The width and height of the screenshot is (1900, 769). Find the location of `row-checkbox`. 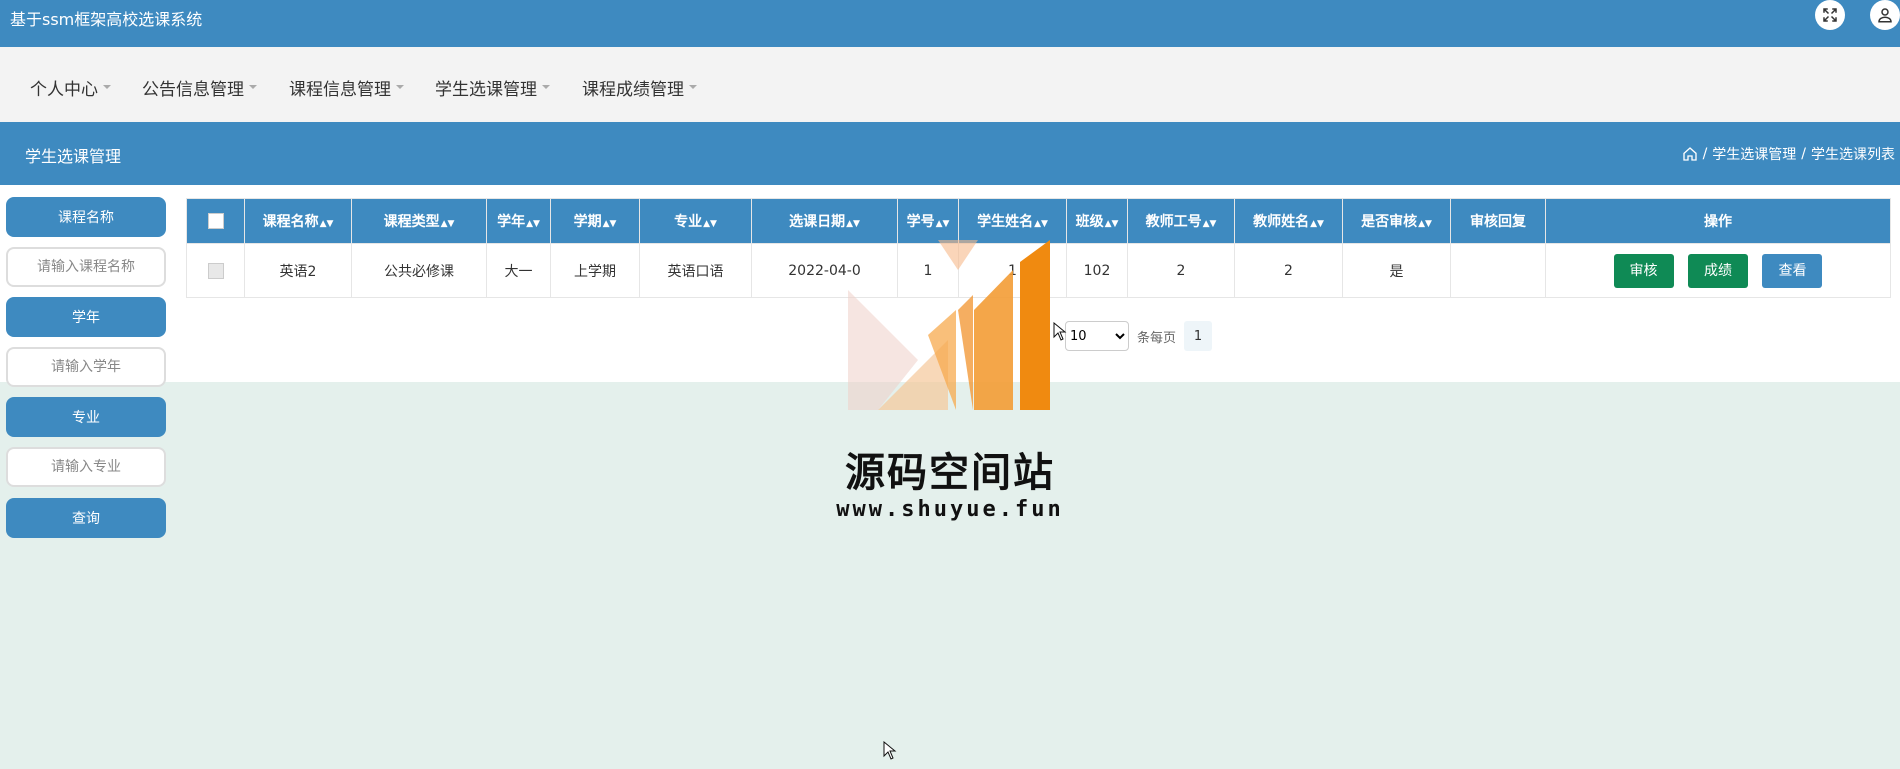

row-checkbox is located at coordinates (215, 270).